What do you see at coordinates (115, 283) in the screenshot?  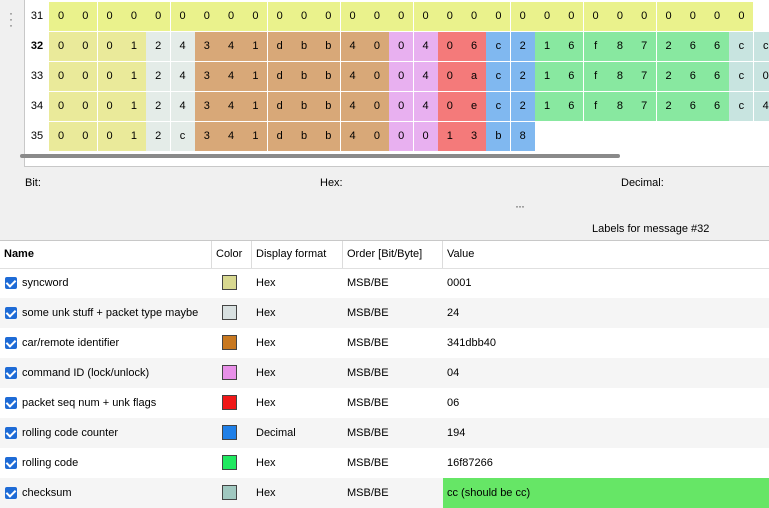 I see `label-name: syncword` at bounding box center [115, 283].